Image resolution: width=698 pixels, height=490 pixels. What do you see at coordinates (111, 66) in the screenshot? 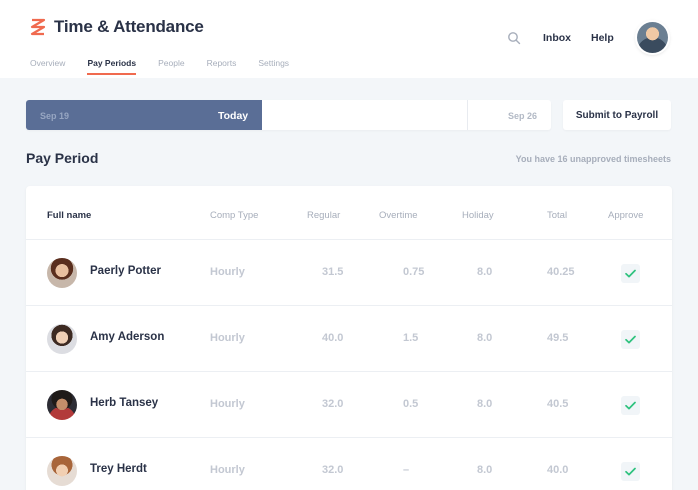
I see `tab-pay-periods: Pay Periods` at bounding box center [111, 66].